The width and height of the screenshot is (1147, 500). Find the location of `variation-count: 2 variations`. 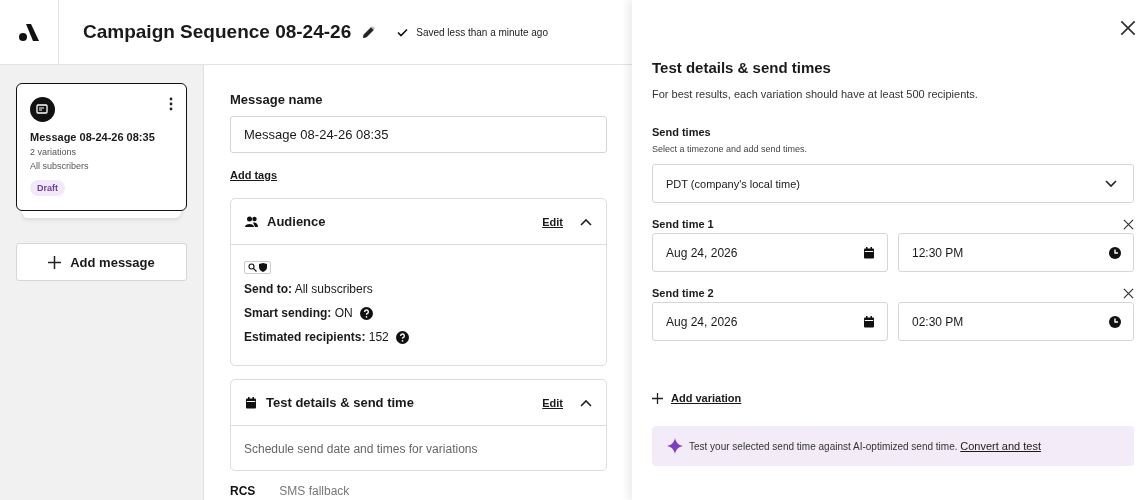

variation-count: 2 variations is located at coordinates (54, 152).